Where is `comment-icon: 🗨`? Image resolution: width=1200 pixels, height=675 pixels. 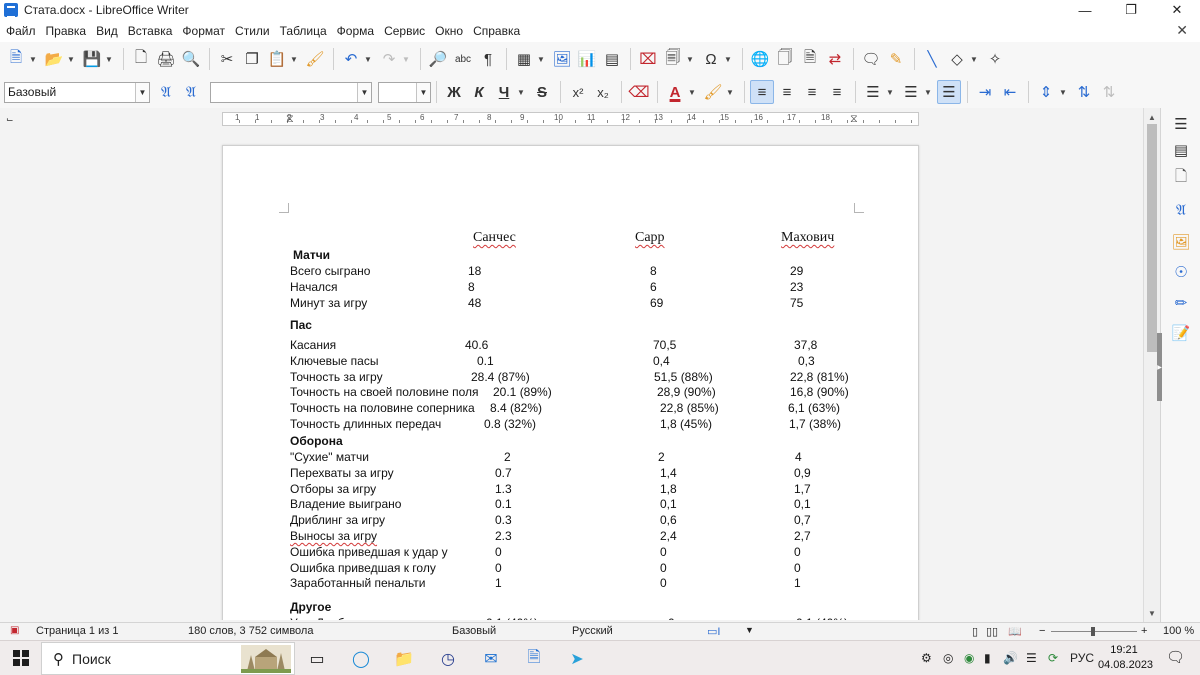
comment-icon: 🗨 is located at coordinates (871, 59).